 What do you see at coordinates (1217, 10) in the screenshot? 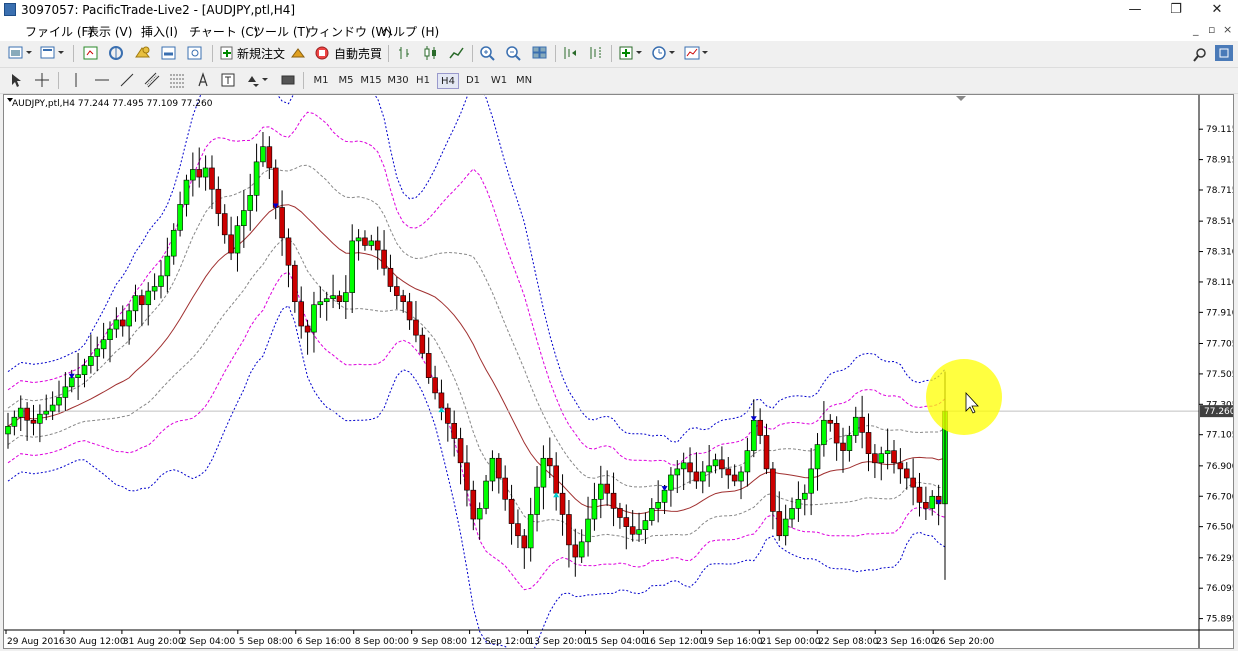
I see `close-button: ✕` at bounding box center [1217, 10].